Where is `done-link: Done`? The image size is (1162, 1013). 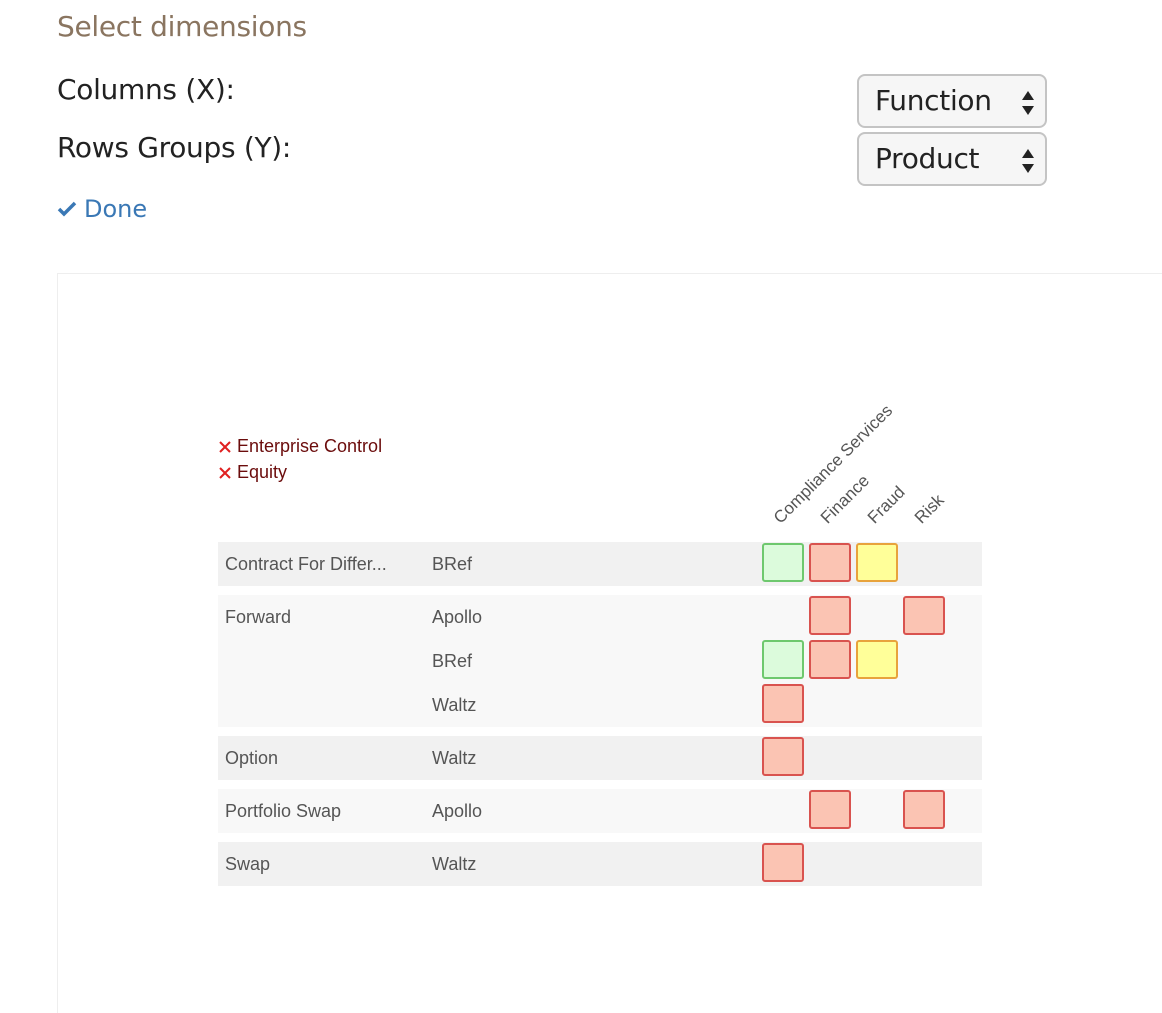 done-link: Done is located at coordinates (102, 209).